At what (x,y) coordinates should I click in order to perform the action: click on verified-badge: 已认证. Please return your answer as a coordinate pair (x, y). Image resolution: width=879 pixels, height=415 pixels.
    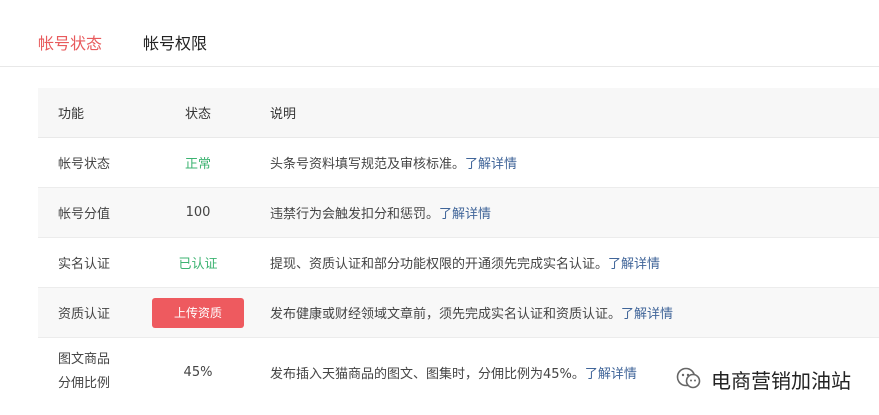
    Looking at the image, I should click on (198, 264).